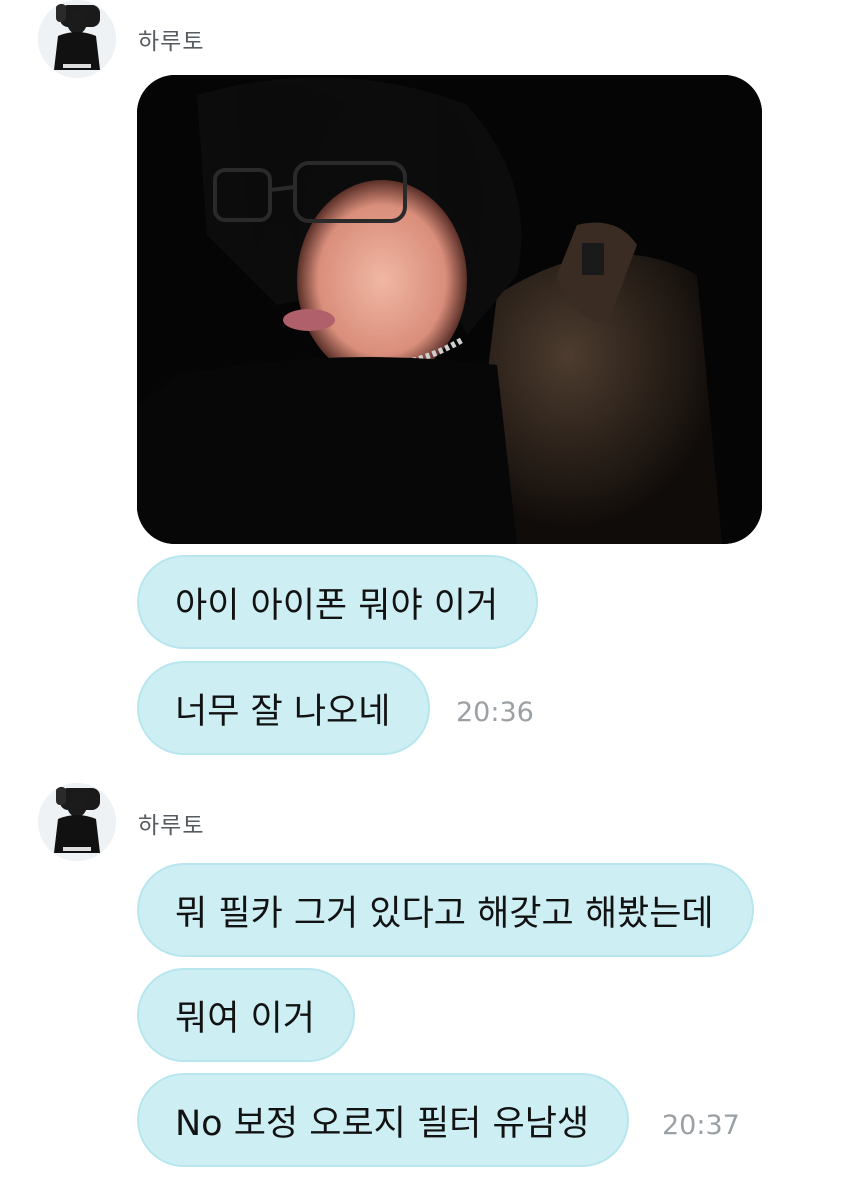 This screenshot has width=845, height=1199. I want to click on message-text: 뭐여 이거, so click(245, 1018).